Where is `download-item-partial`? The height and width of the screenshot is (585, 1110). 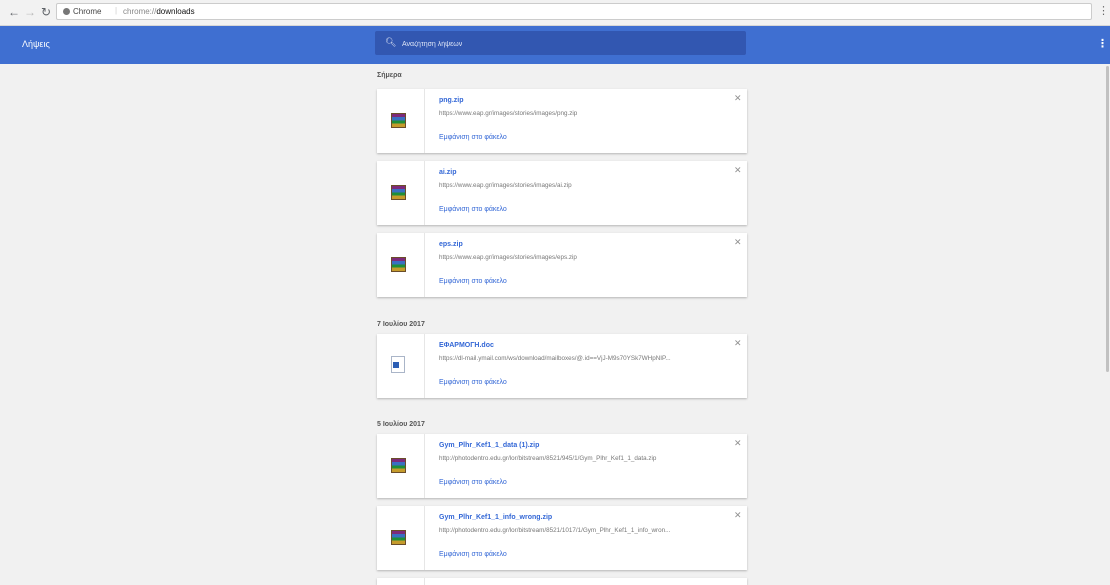 download-item-partial is located at coordinates (562, 581).